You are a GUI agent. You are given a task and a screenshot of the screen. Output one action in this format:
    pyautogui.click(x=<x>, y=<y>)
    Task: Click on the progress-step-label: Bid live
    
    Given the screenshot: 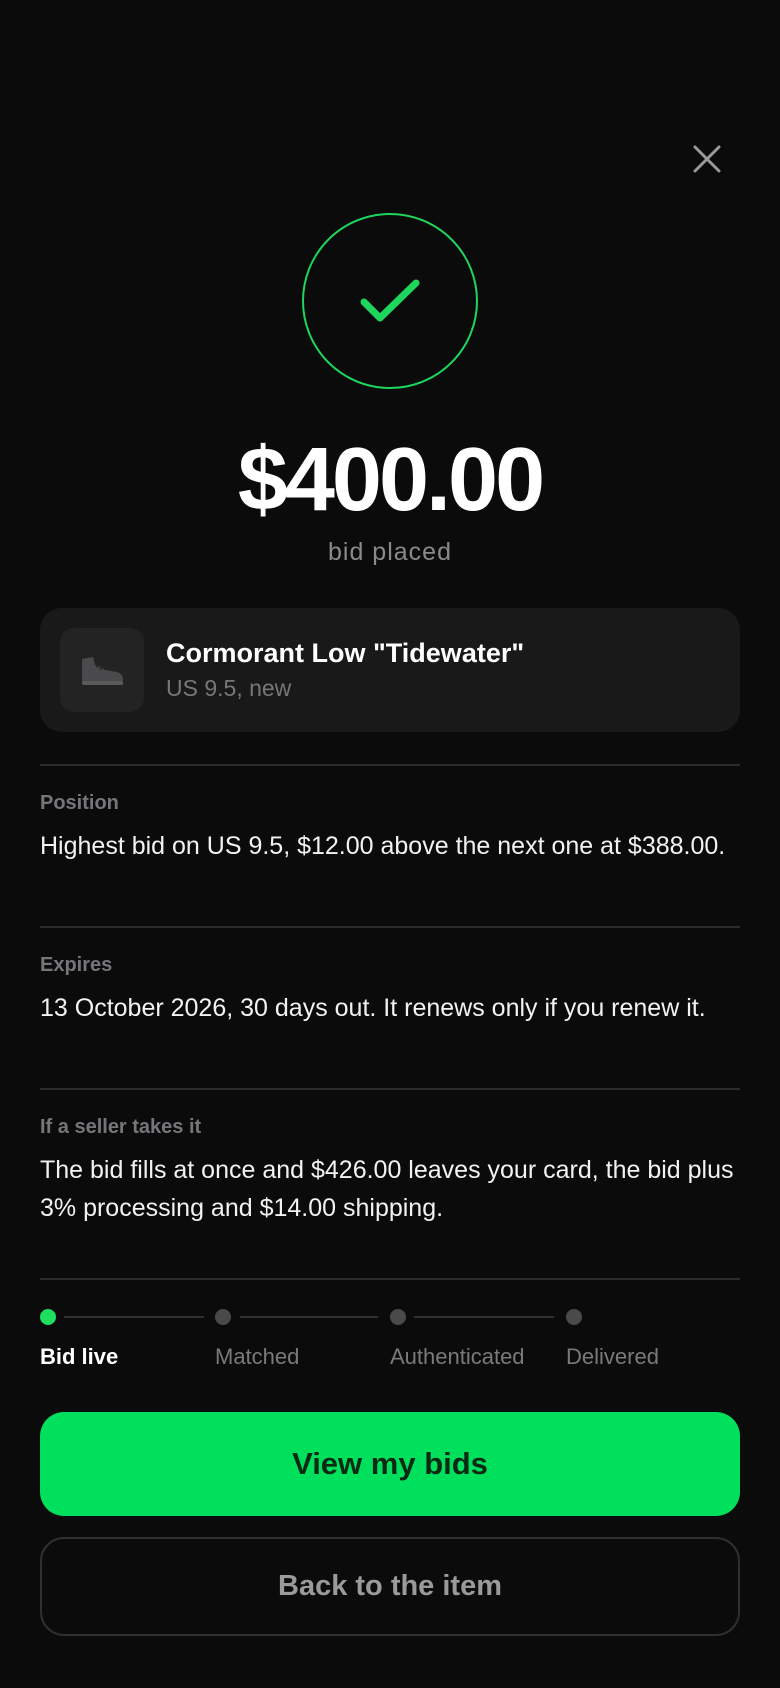 What is the action you would take?
    pyautogui.click(x=79, y=1356)
    